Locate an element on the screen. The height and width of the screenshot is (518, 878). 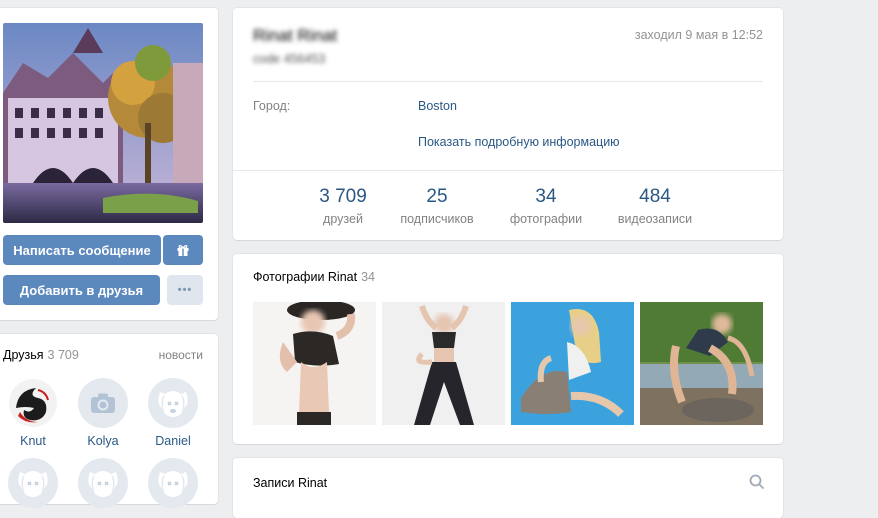
friend-name: Kolya is located at coordinates (103, 441).